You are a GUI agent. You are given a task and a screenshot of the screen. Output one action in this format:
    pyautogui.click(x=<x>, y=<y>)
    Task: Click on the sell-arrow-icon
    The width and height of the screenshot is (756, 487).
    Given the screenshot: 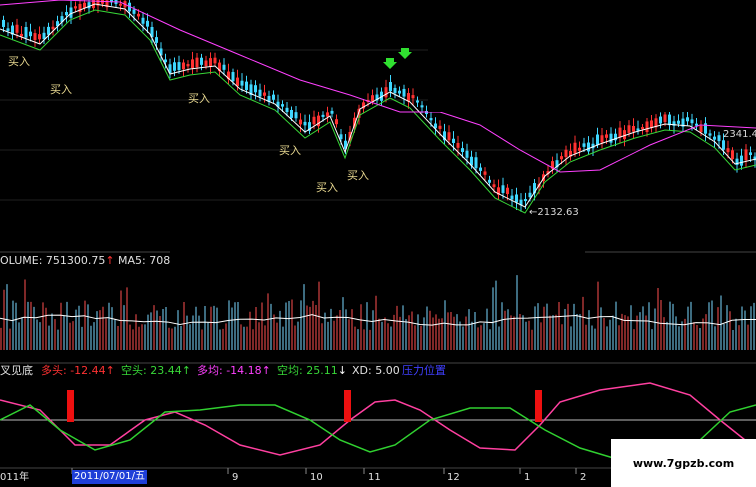 What is the action you would take?
    pyautogui.click(x=390, y=63)
    